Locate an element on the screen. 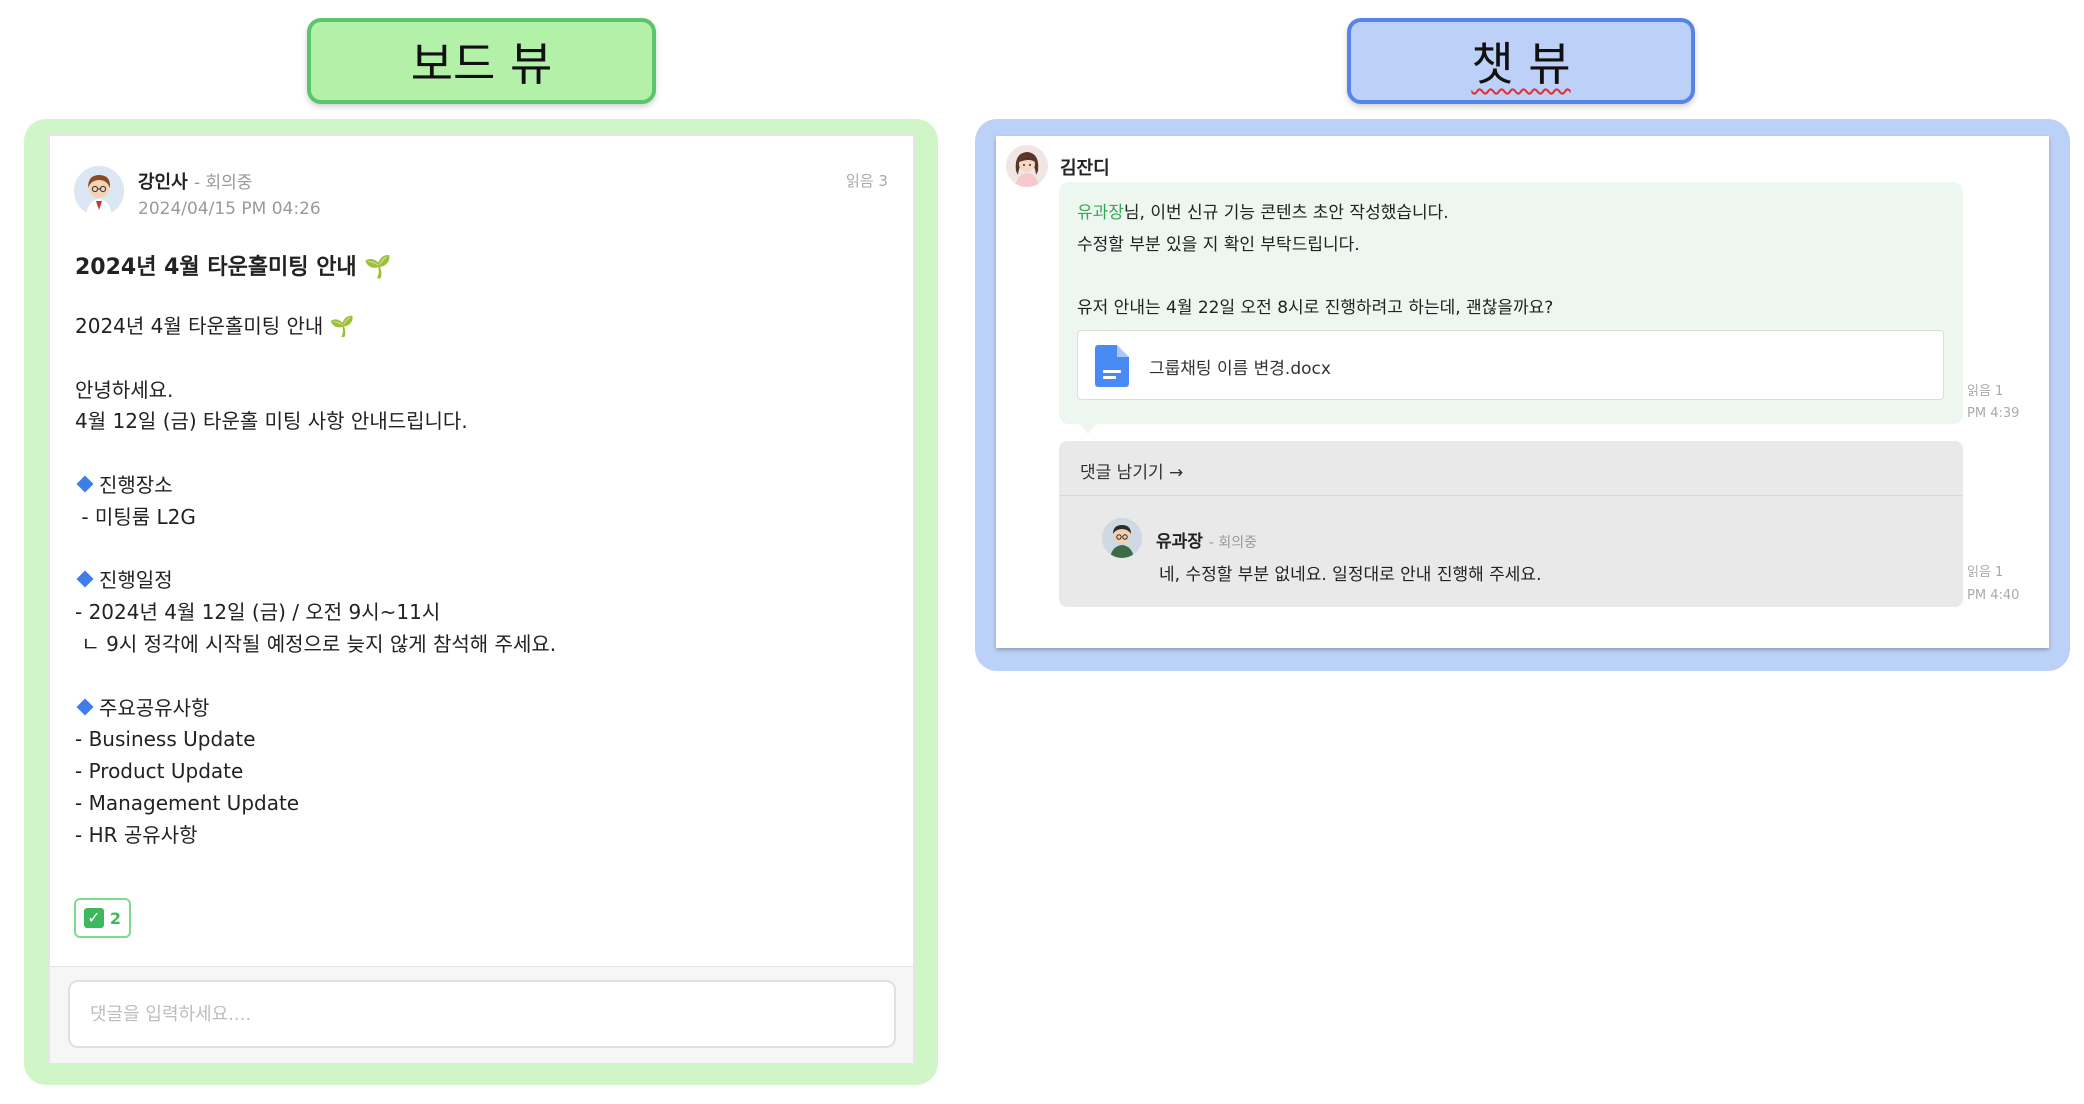  file-name: 그룹채팅 이름 변경.docx is located at coordinates (1240, 369).